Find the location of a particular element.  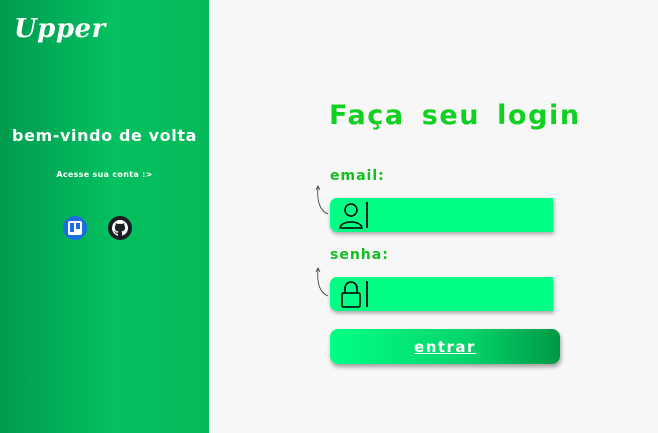

welcome-heading: bem-vindo de volta is located at coordinates (104, 135).